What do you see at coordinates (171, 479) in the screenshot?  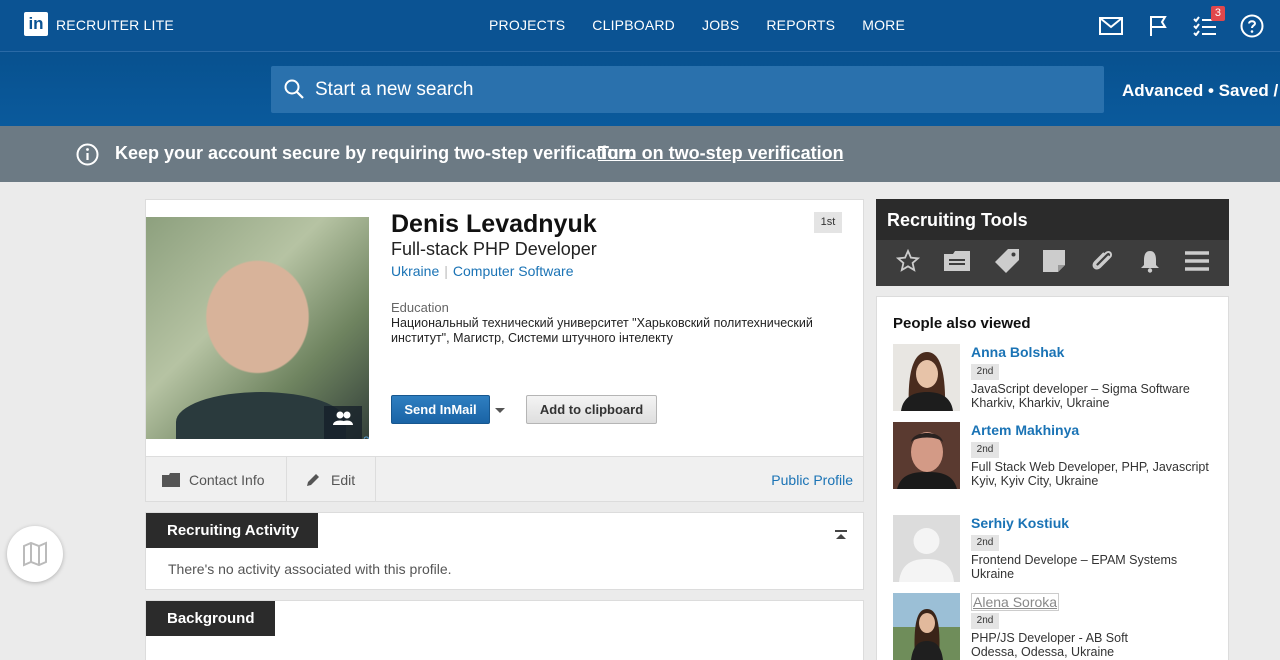 I see `contact-card-icon` at bounding box center [171, 479].